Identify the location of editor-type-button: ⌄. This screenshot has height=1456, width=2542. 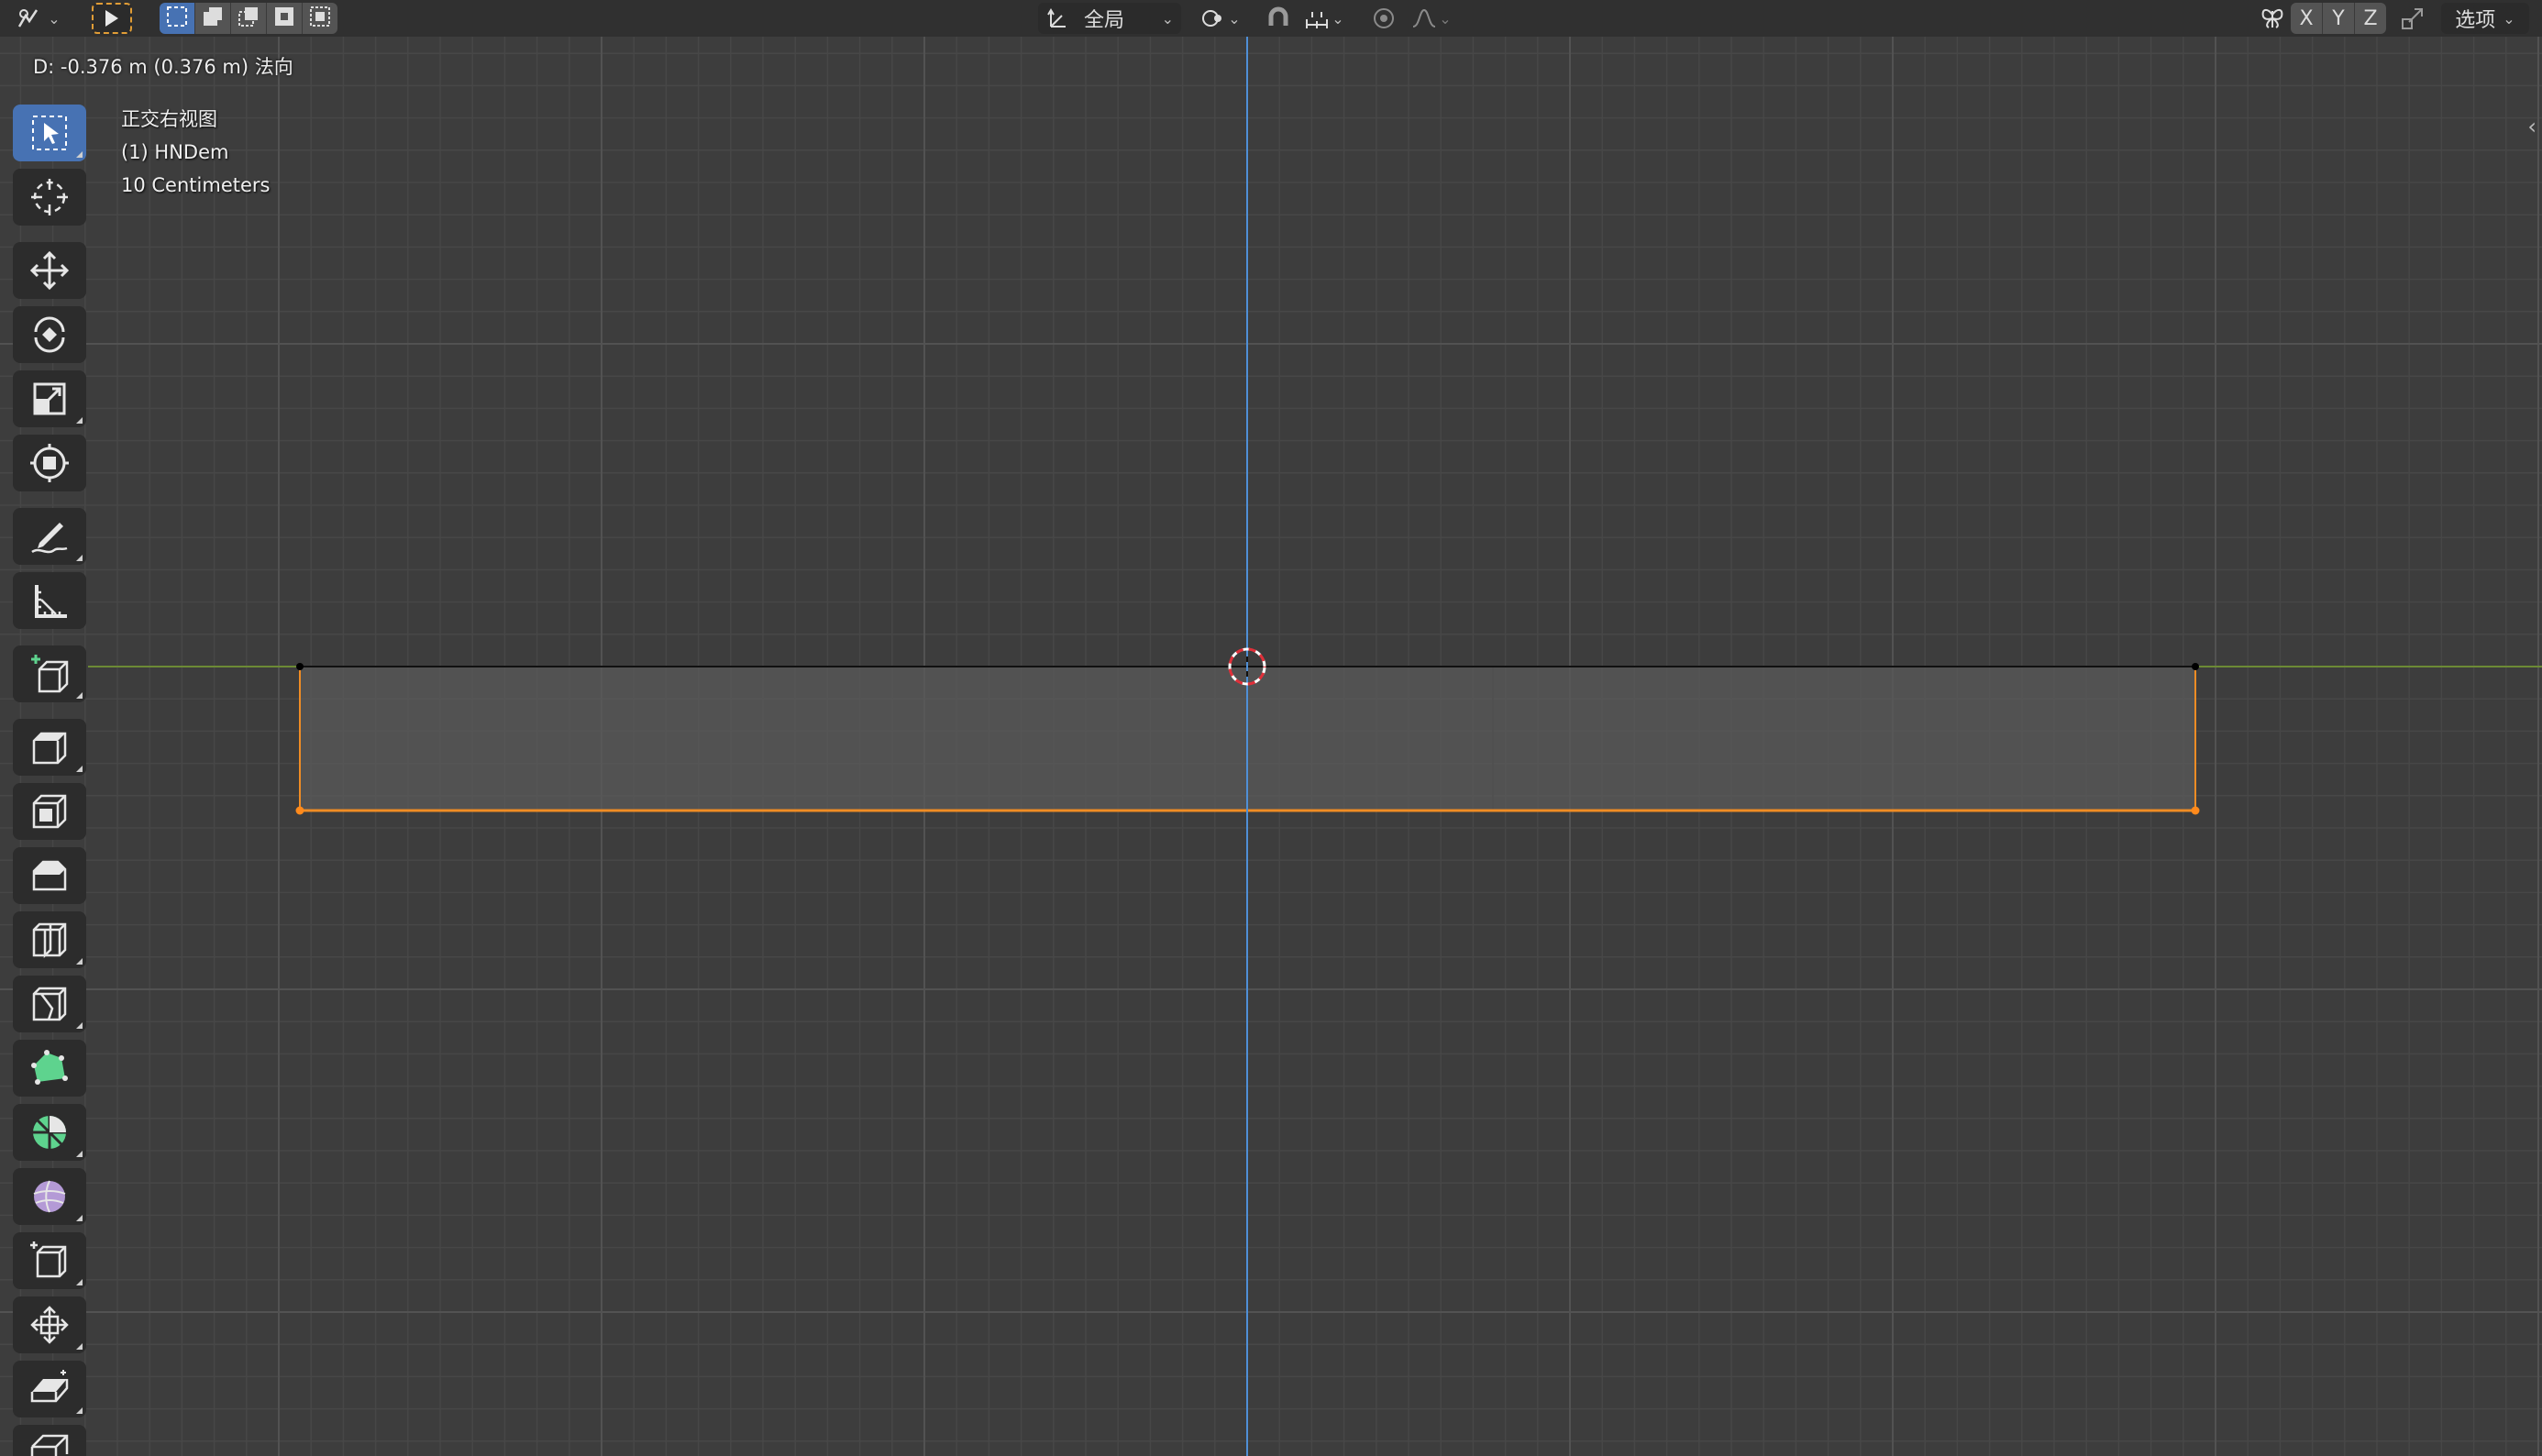
(38, 18).